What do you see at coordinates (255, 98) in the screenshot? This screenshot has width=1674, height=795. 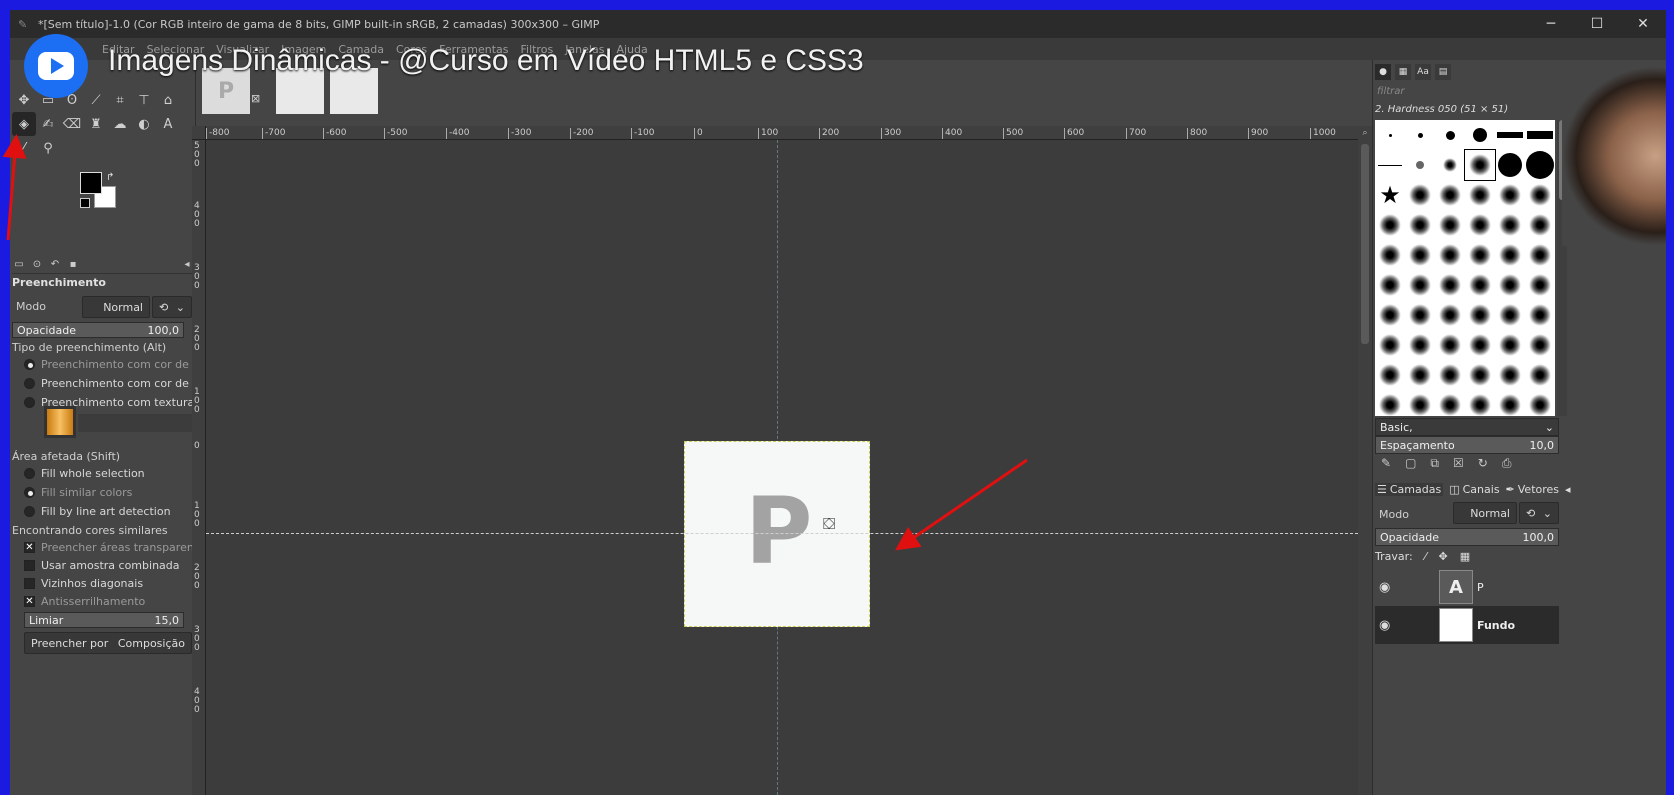 I see `close-tab-icon: ⊠` at bounding box center [255, 98].